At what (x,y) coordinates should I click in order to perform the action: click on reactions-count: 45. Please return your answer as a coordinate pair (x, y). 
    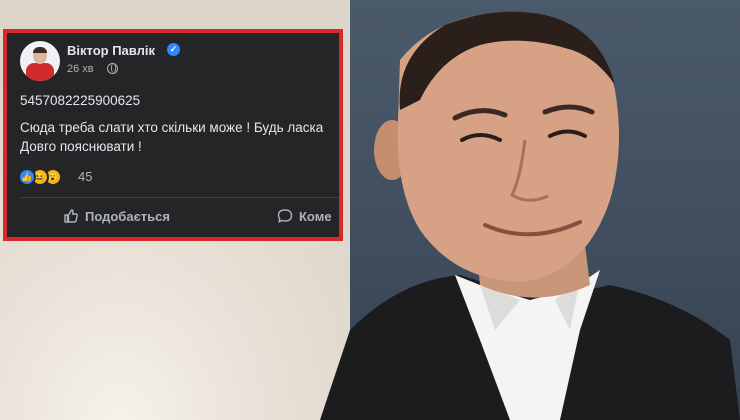
    Looking at the image, I should click on (85, 176).